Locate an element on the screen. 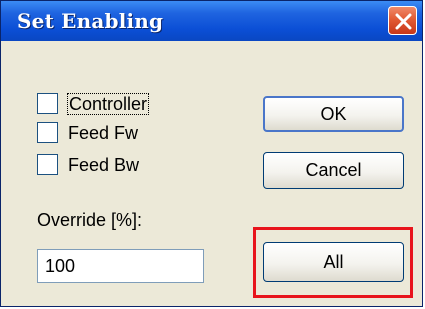 This screenshot has height=309, width=425. ok-button-label: OK is located at coordinates (333, 114).